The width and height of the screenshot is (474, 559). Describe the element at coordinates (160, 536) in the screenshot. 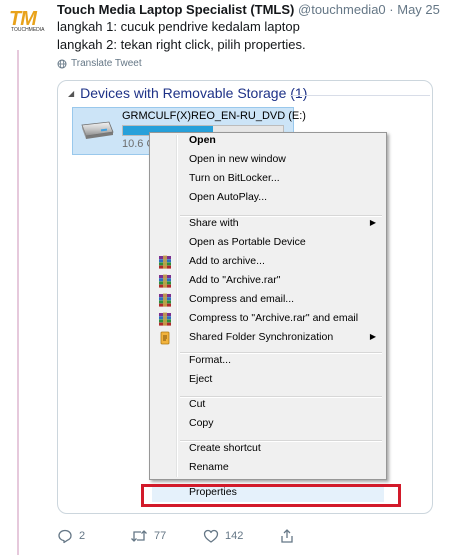

I see `retweet-count: 77` at that location.